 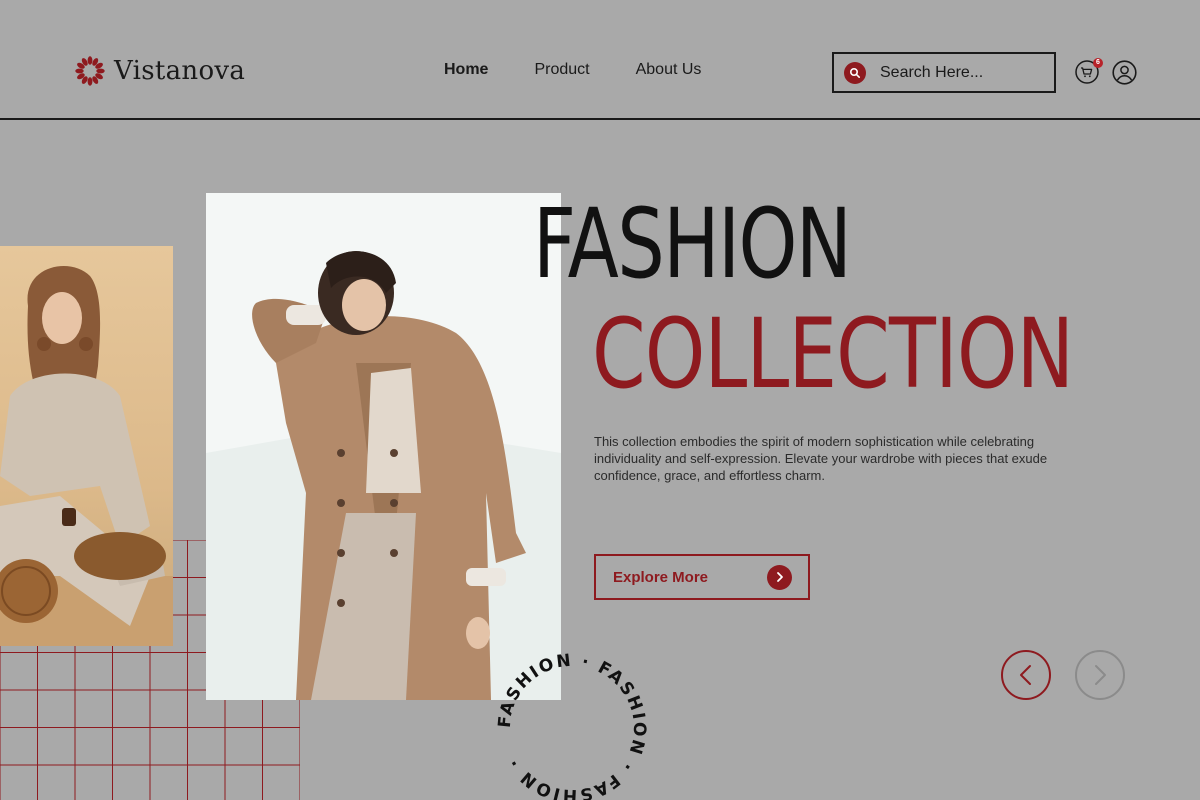 What do you see at coordinates (661, 577) in the screenshot?
I see `explore-more-label: Explore More` at bounding box center [661, 577].